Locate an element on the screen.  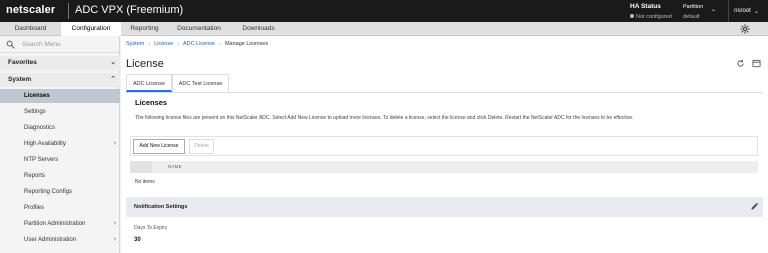
sidebar-item-high-availability: High Availability › is located at coordinates (60, 144).